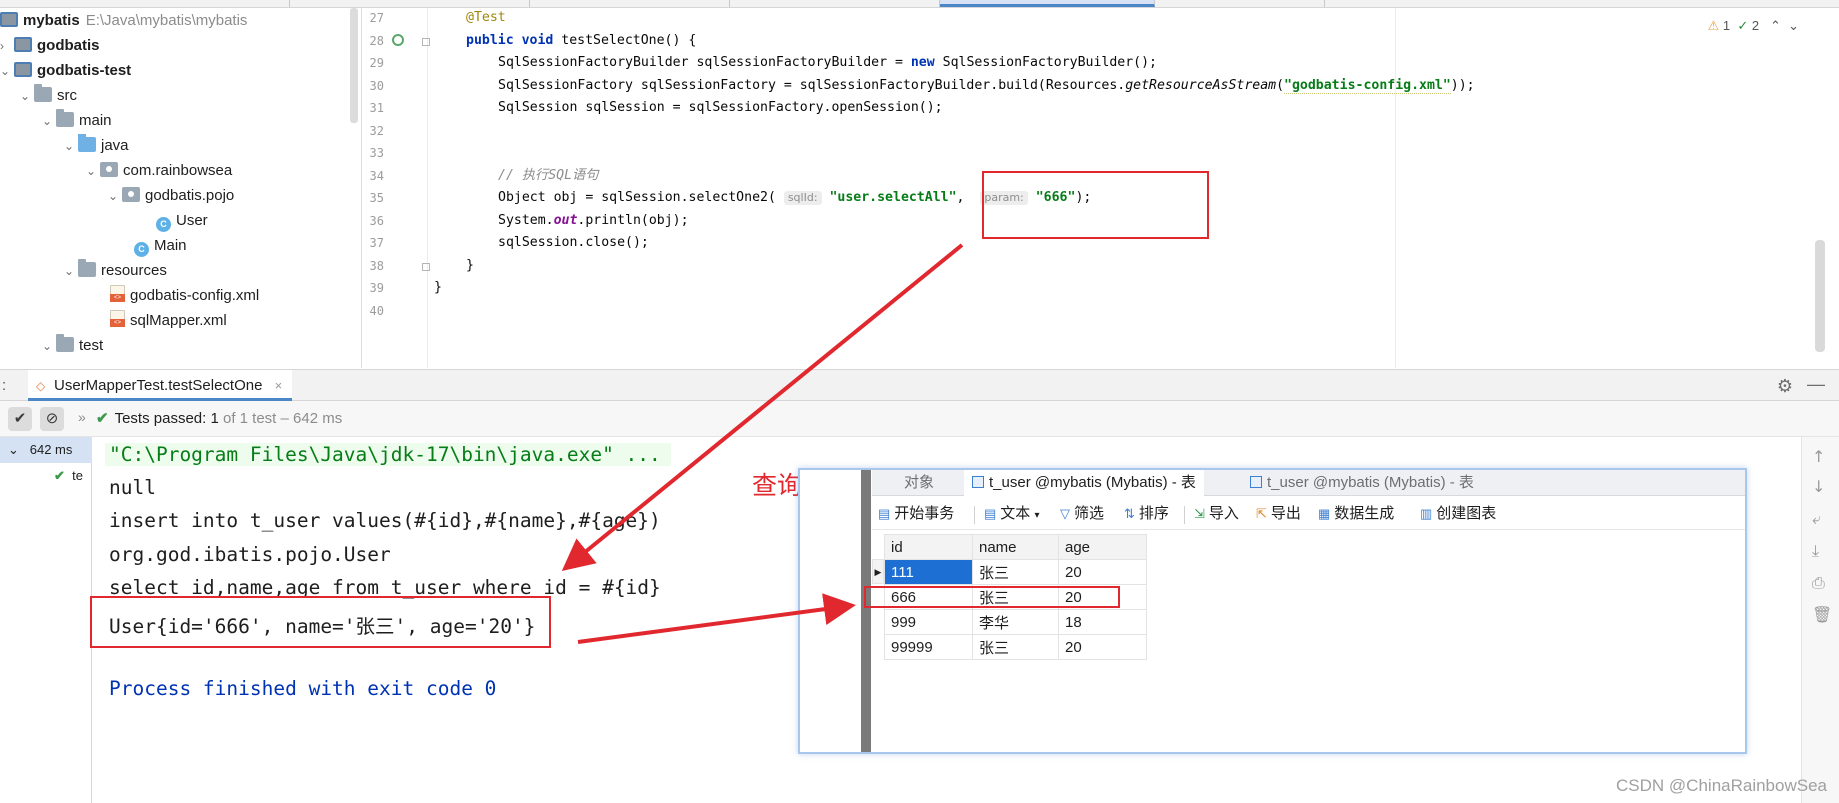 The height and width of the screenshot is (803, 1839). Describe the element at coordinates (1820, 296) in the screenshot. I see `editor-scrollbar` at that location.